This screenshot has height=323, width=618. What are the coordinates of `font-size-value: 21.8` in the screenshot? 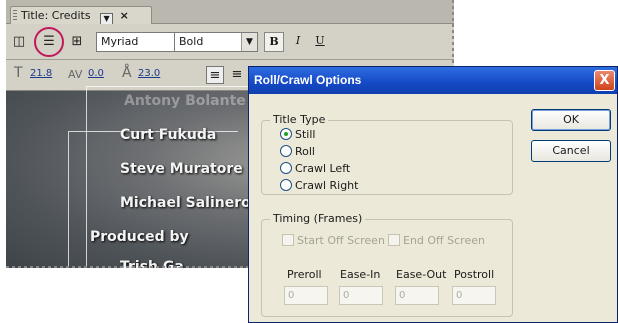 It's located at (41, 73).